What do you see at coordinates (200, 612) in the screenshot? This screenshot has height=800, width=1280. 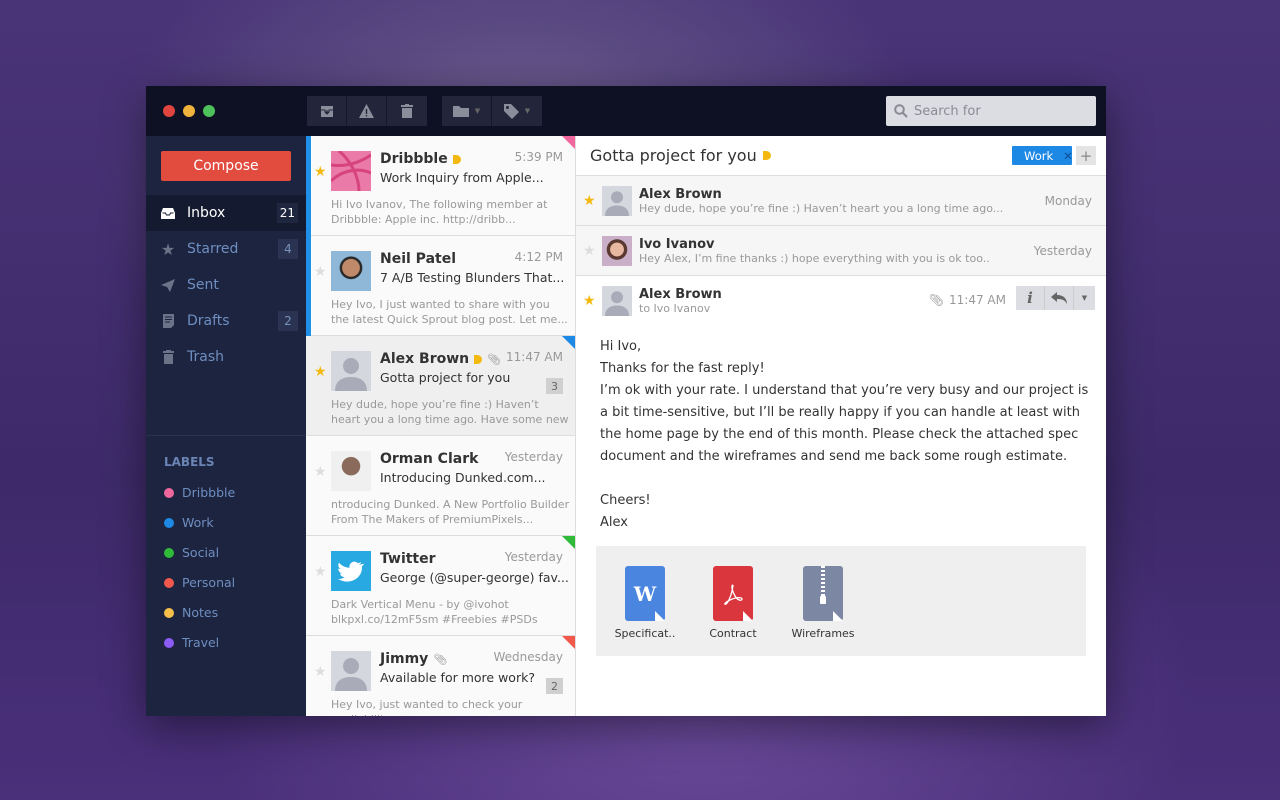 I see `label-name: Notes` at bounding box center [200, 612].